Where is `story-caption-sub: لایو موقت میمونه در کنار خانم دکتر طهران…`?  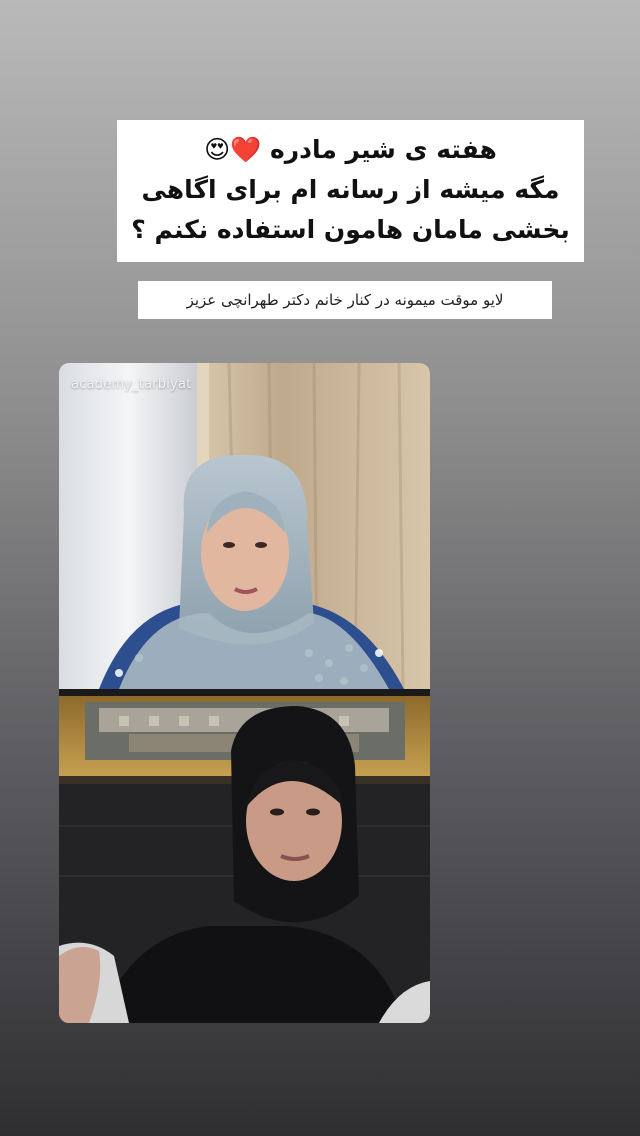 story-caption-sub: لایو موقت میمونه در کنار خانم دکتر طهران… is located at coordinates (345, 300).